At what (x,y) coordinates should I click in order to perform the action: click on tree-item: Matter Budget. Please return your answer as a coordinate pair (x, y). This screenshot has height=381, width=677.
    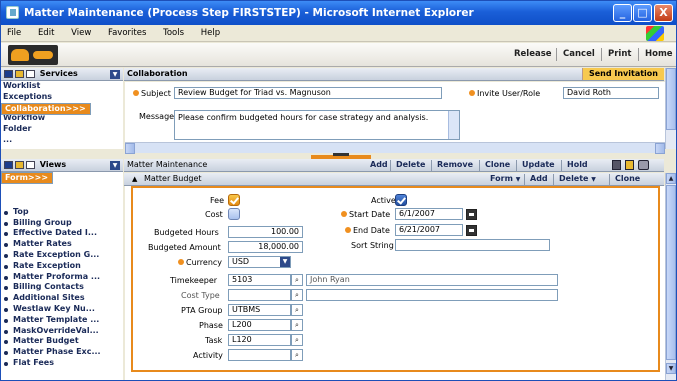
    Looking at the image, I should click on (62, 341).